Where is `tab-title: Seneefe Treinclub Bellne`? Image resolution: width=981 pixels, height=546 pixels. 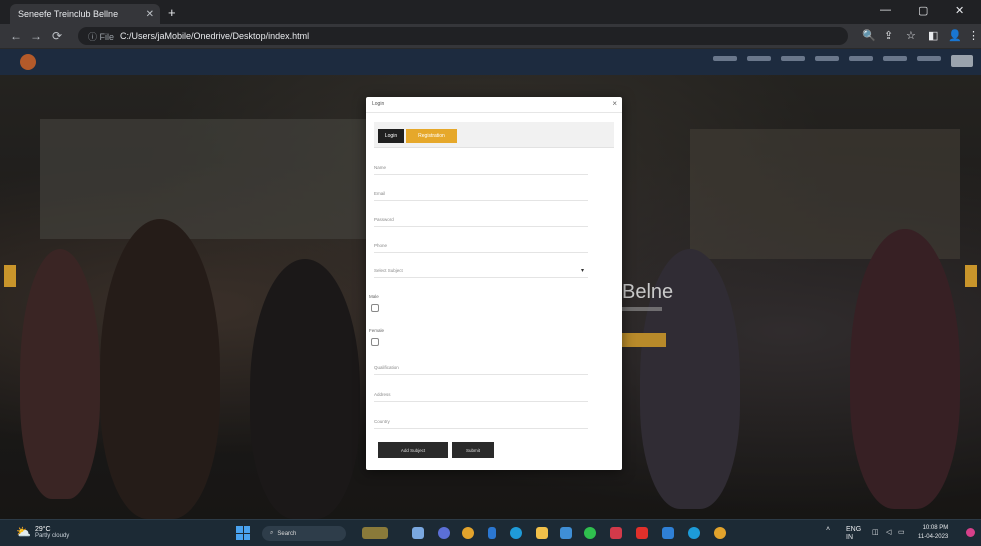
tab-title: Seneefe Treinclub Bellne is located at coordinates (68, 14).